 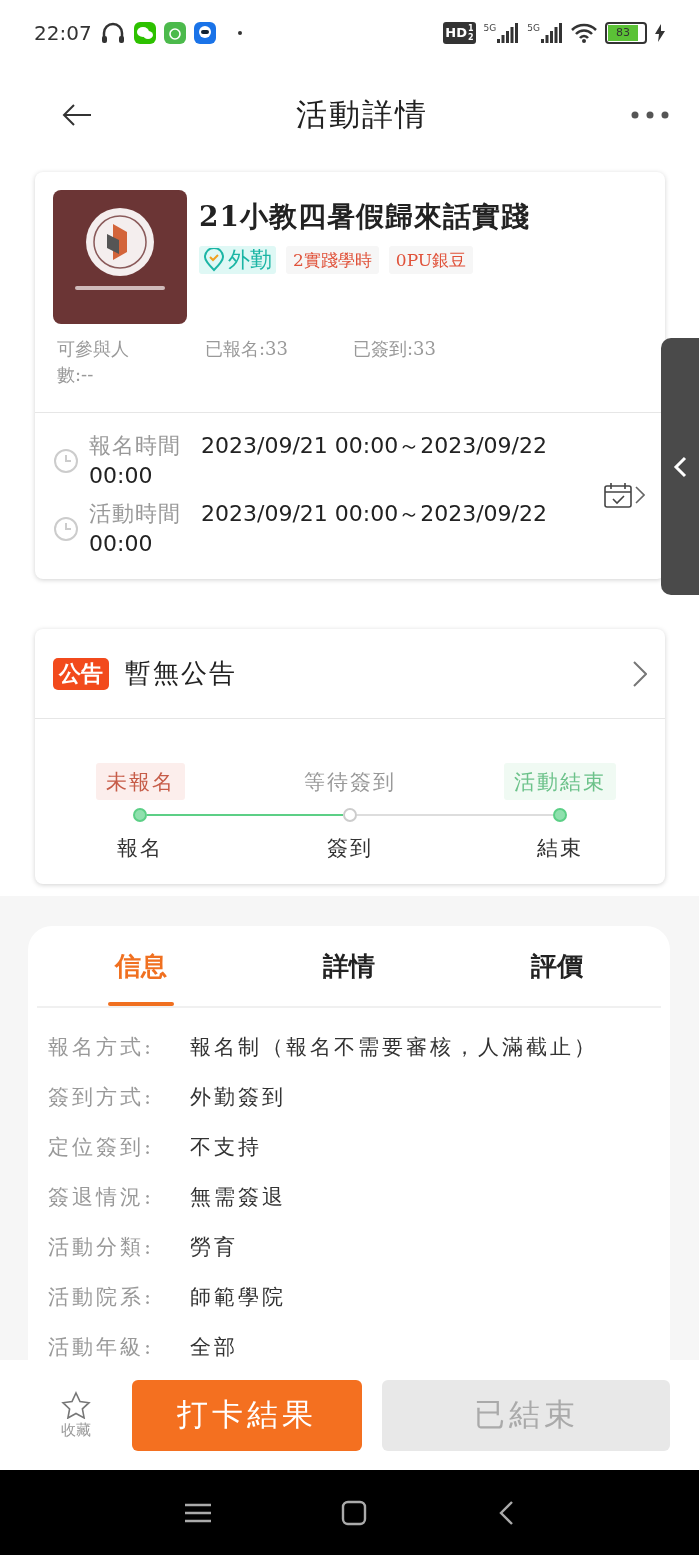 I want to click on field-value: 全部, so click(x=214, y=1347).